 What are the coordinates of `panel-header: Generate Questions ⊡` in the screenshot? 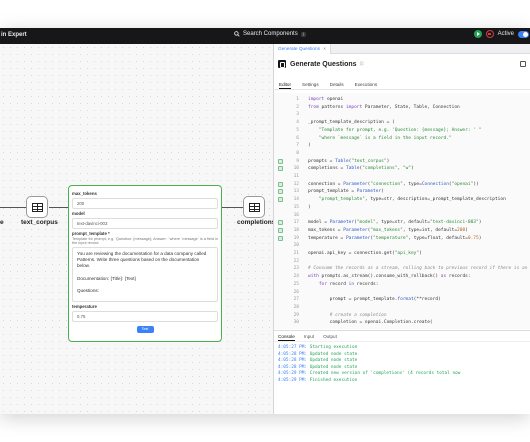 It's located at (402, 64).